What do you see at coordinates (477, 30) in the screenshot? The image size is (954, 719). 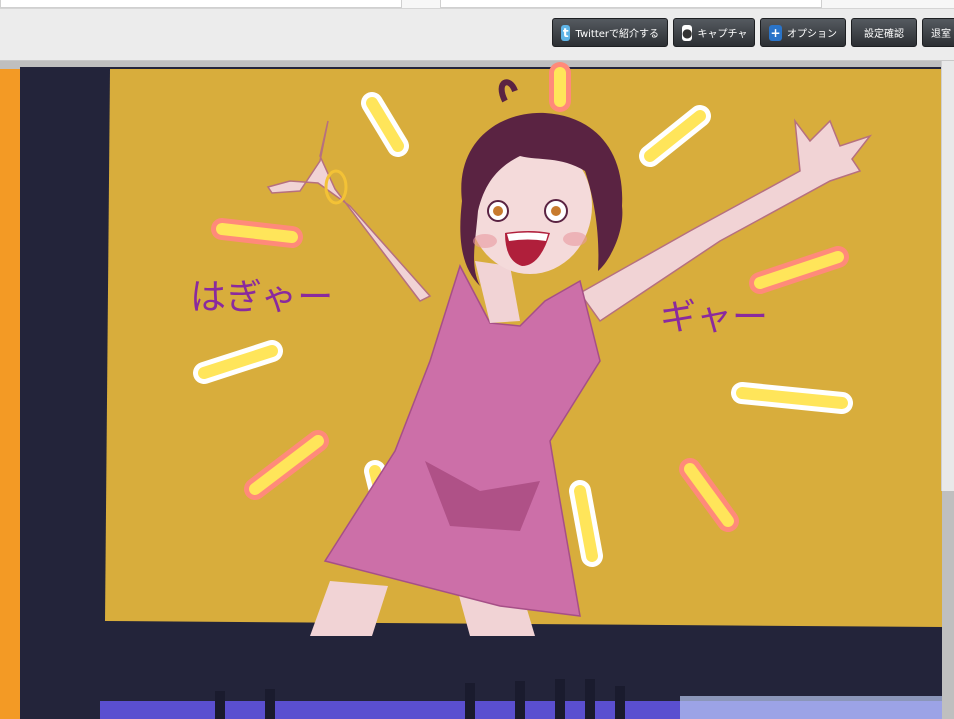 I see `browser-toolbar: t Twitterで紹介する ● キャプチャ + オプション 設定確認 退室` at bounding box center [477, 30].